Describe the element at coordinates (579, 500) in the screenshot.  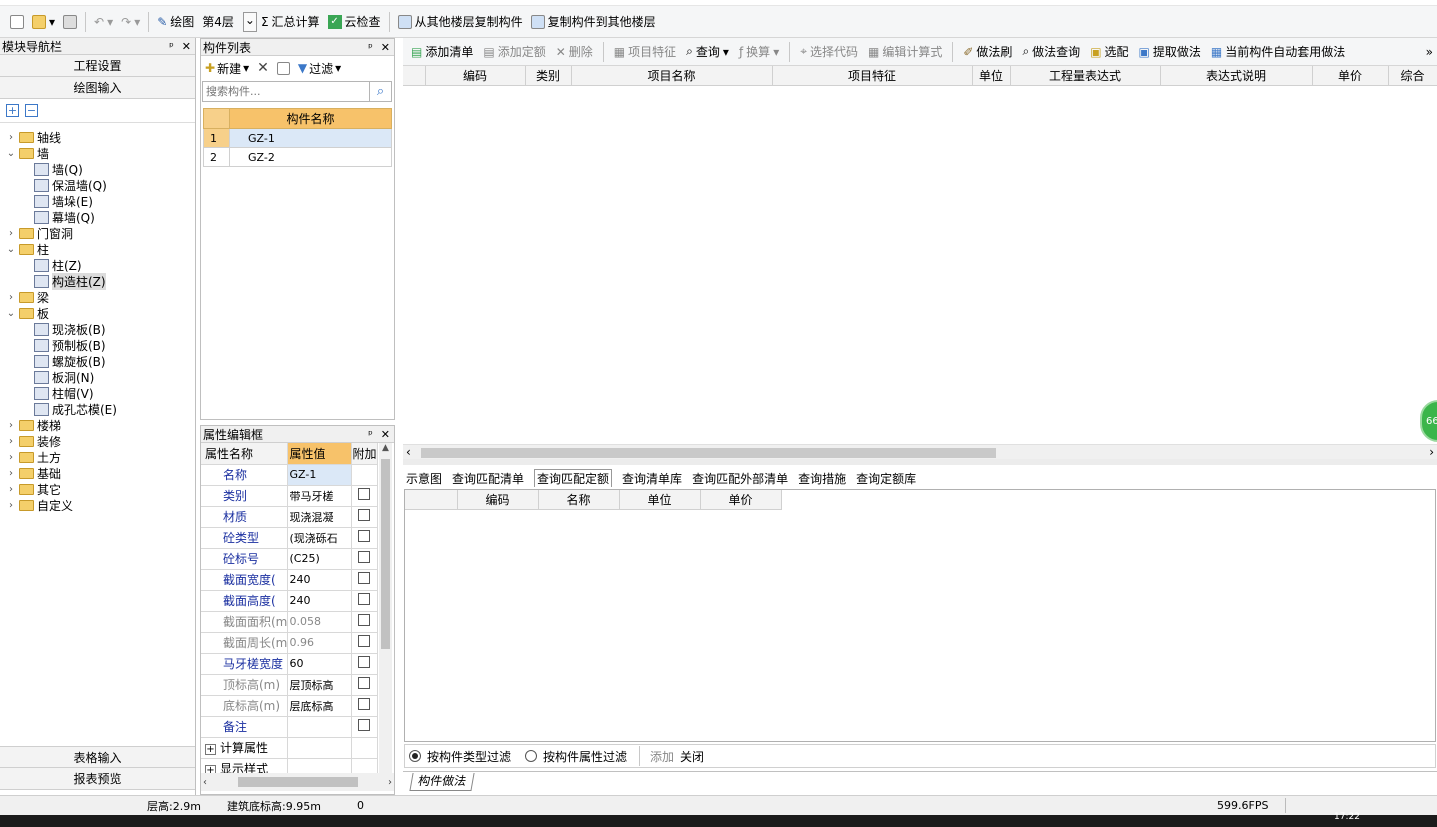
I see `column-header: 名称` at that location.